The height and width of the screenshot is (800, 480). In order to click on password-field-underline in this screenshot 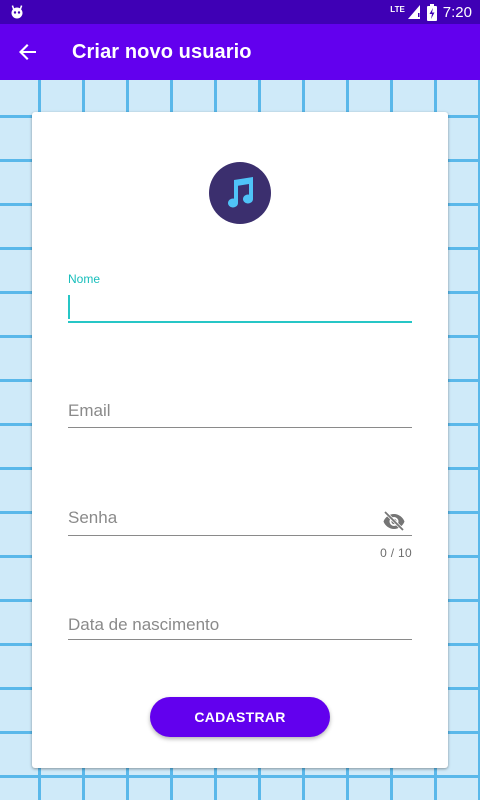, I will do `click(240, 535)`.